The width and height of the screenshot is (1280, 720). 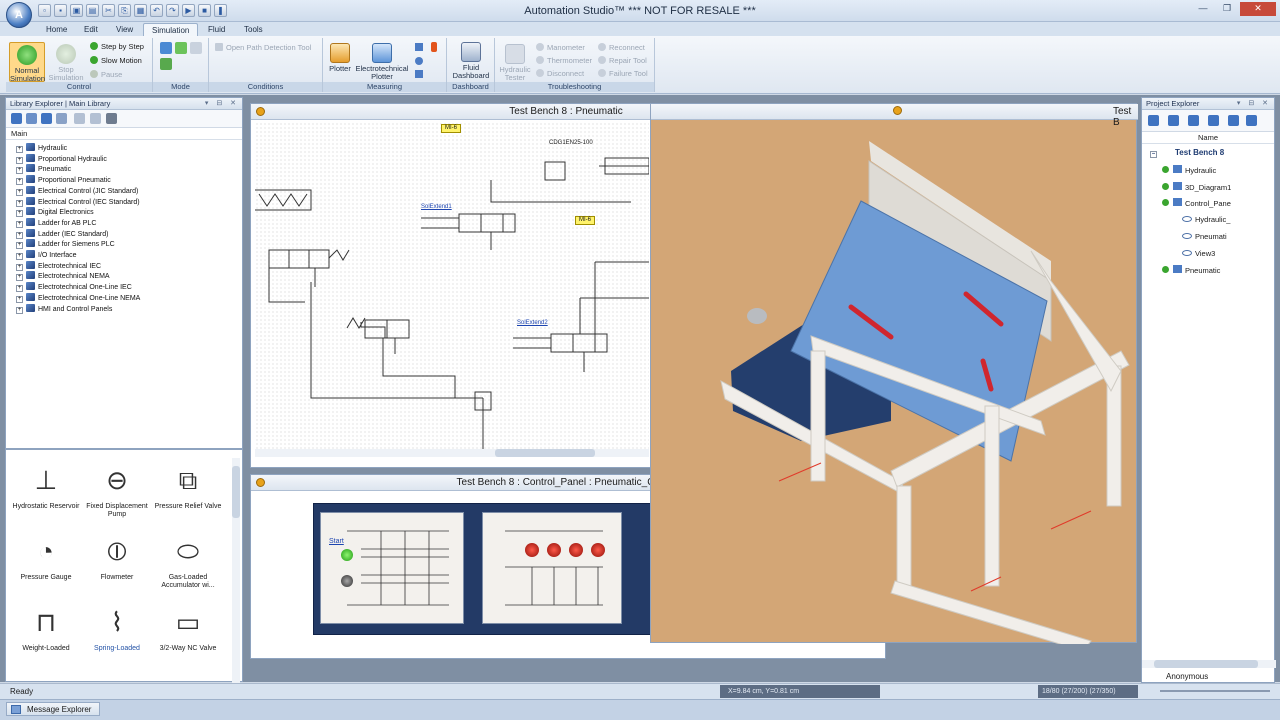 I want to click on fluid-dashboard-button: Fluid Dashboard, so click(x=471, y=61).